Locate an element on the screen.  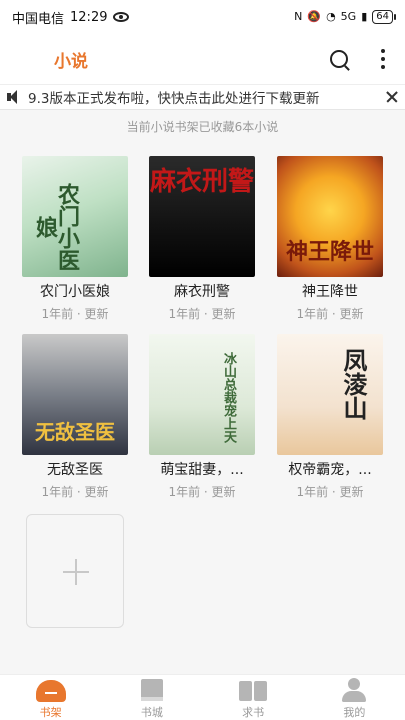
more-vertical-icon is located at coordinates (383, 51).